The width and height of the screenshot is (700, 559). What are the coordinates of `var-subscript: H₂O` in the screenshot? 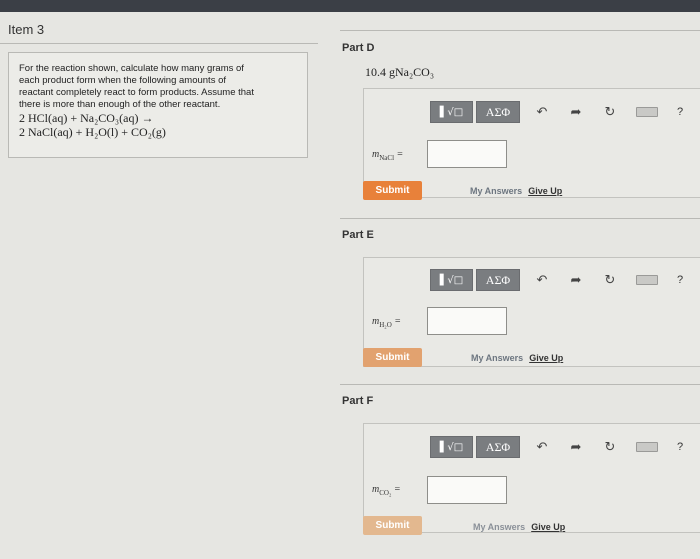 It's located at (385, 325).